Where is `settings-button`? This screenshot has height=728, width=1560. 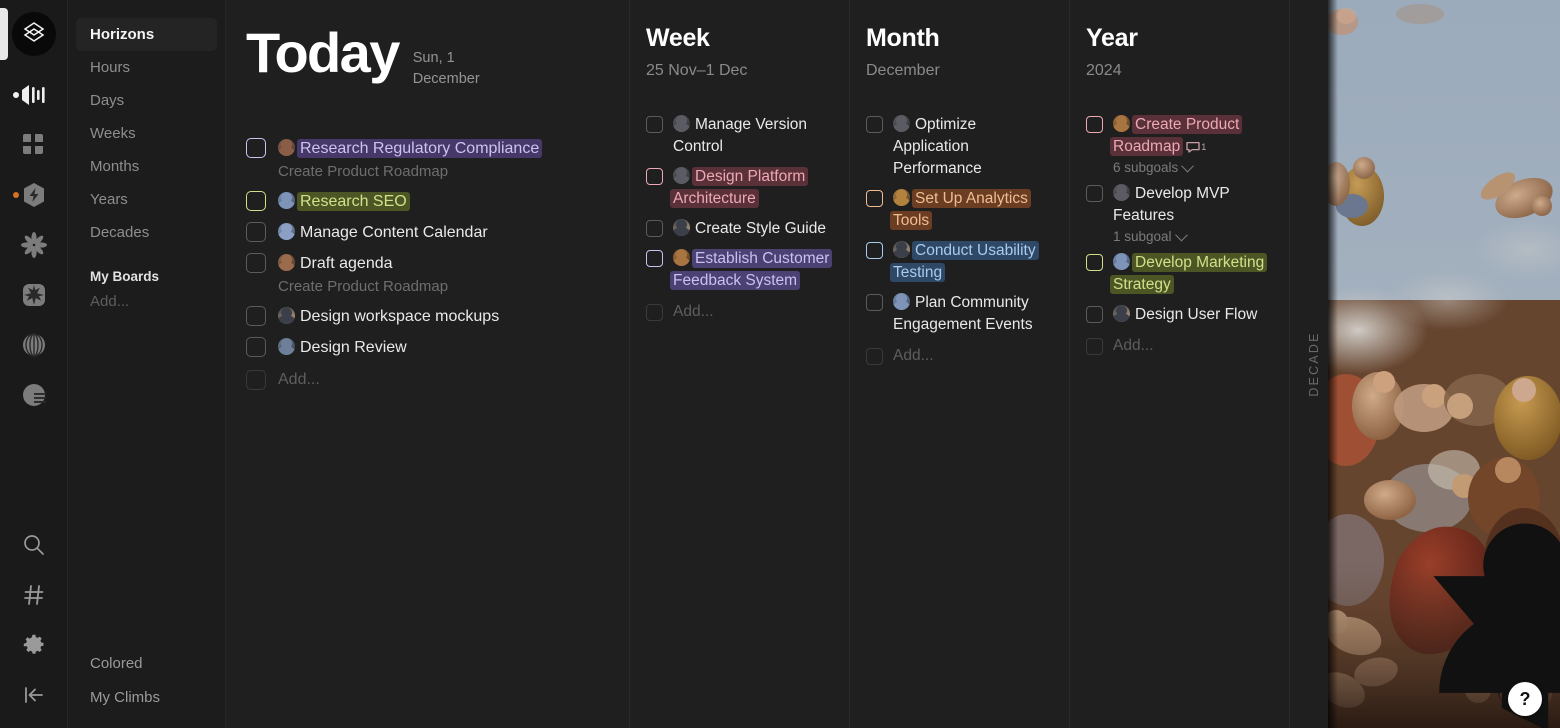 settings-button is located at coordinates (34, 645).